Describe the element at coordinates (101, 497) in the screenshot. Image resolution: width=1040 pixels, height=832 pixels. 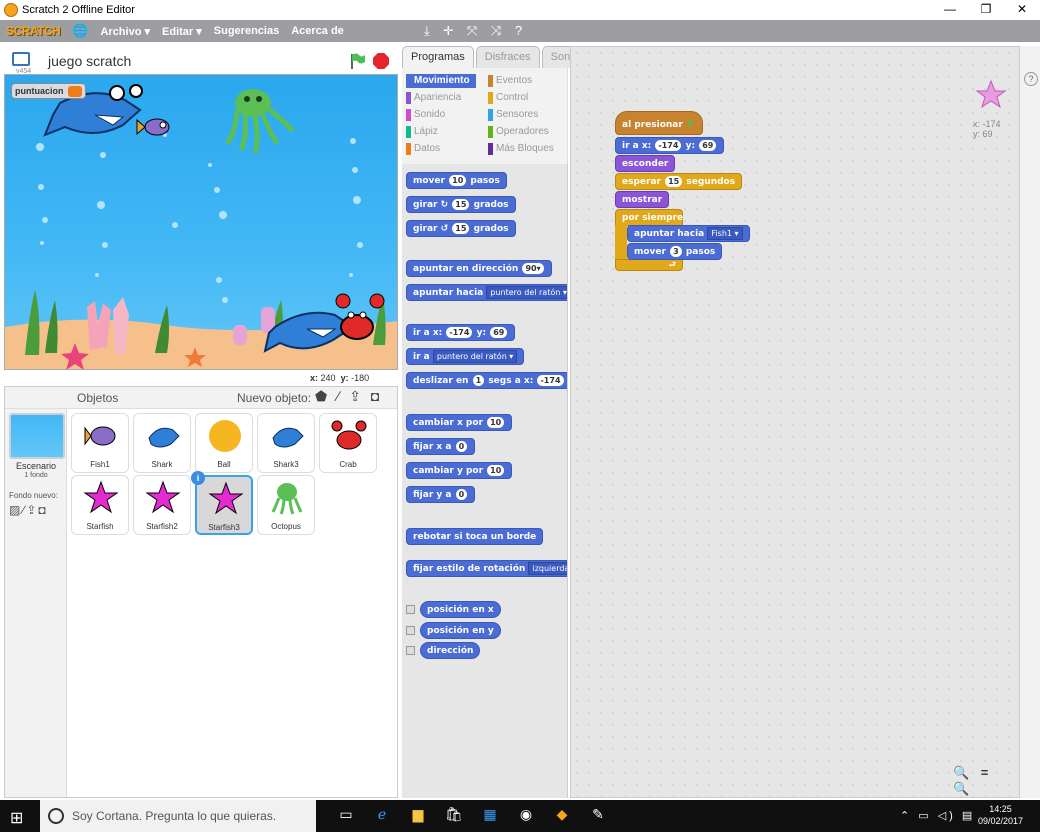
I see `starfish-icon` at that location.